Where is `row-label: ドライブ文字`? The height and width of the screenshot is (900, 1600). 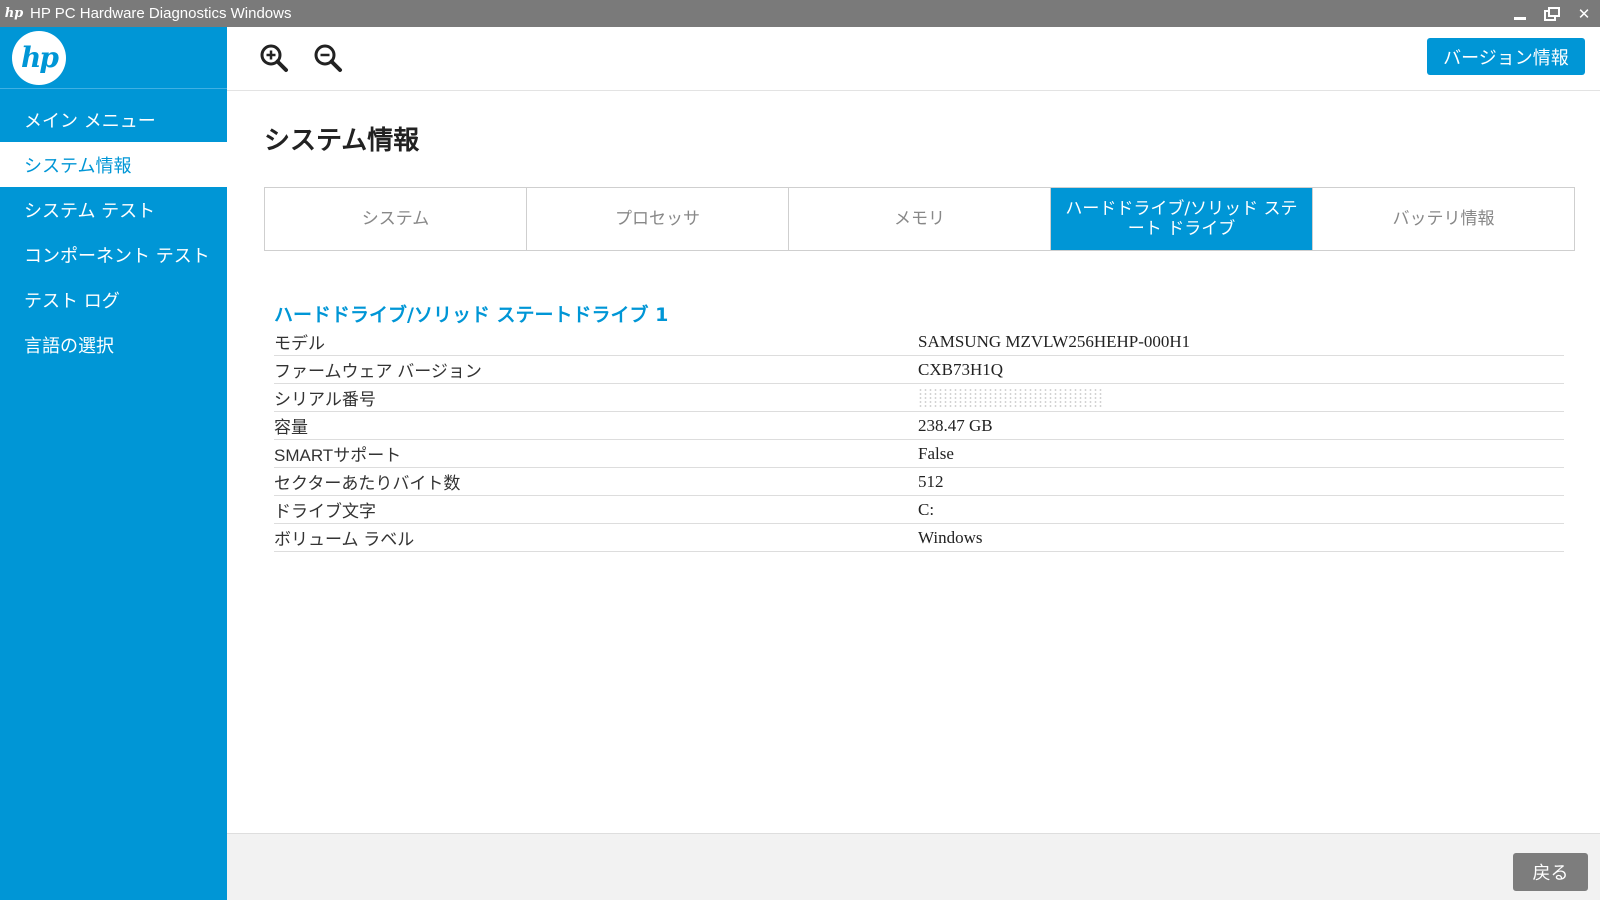 row-label: ドライブ文字 is located at coordinates (325, 511).